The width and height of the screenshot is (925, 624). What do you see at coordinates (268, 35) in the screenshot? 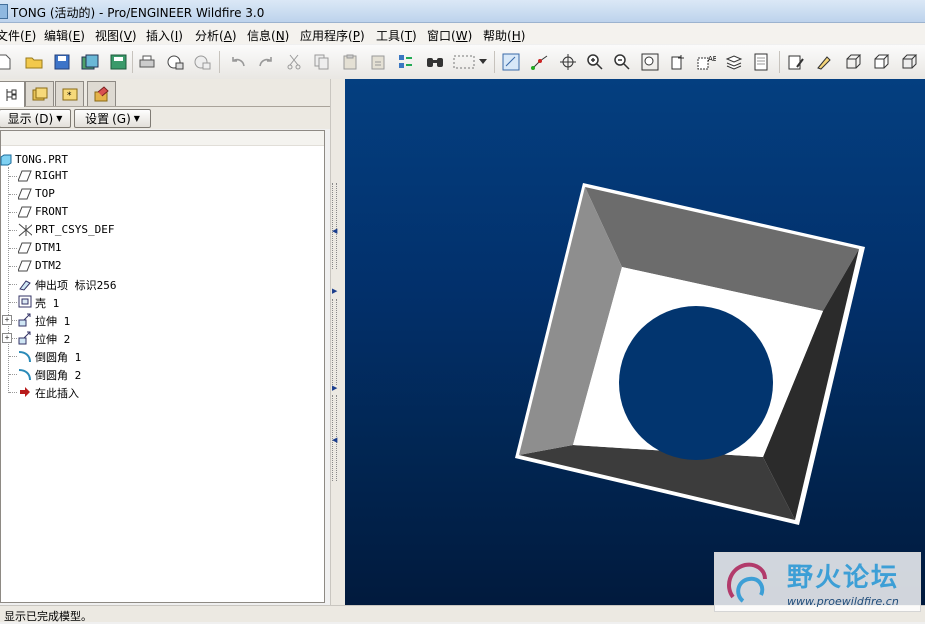
I see `menu-info: 信息(N)` at bounding box center [268, 35].